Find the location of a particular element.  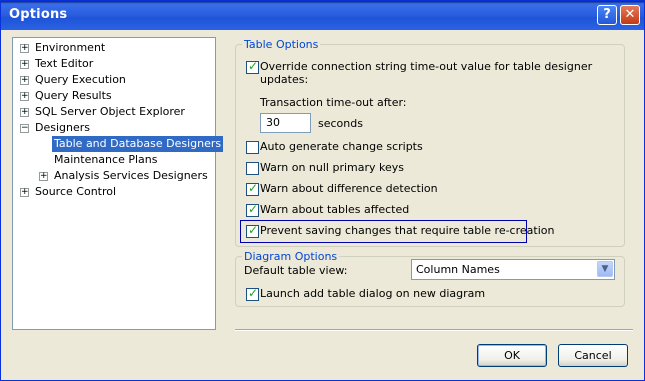

chevron-down-icon: ▼ is located at coordinates (605, 269).